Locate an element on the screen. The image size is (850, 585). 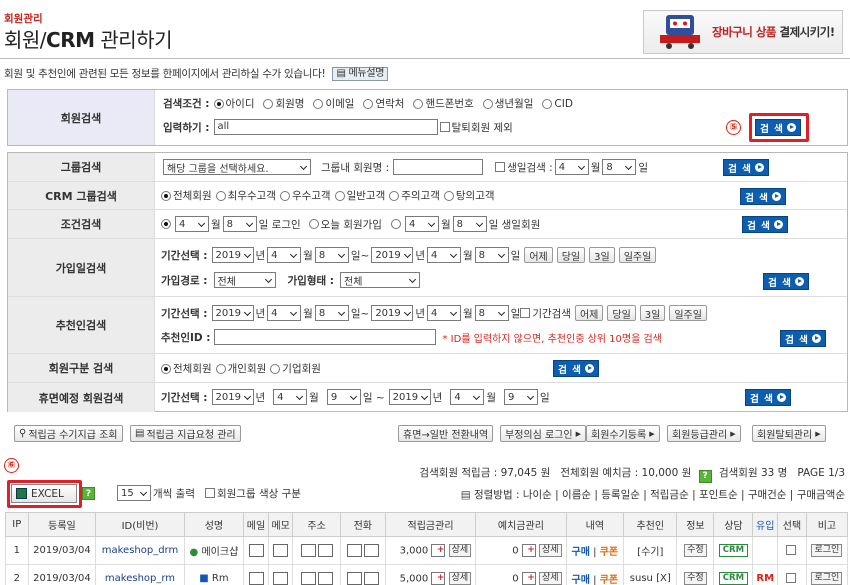
suspicious-login-button: 부정의심 로그인 ▶ is located at coordinates (543, 433).